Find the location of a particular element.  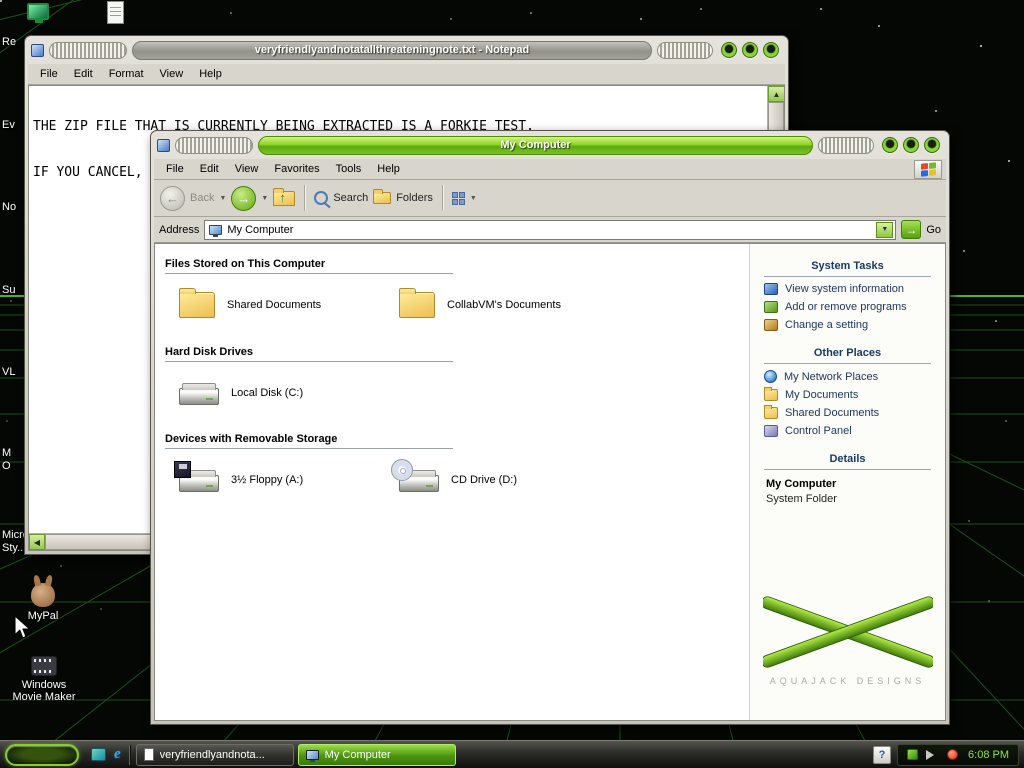

desktop-icon-monitor is located at coordinates (38, 13).